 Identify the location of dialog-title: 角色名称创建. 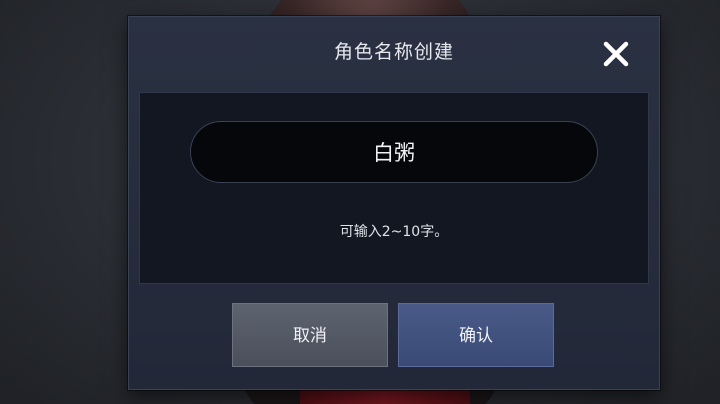
(393, 52).